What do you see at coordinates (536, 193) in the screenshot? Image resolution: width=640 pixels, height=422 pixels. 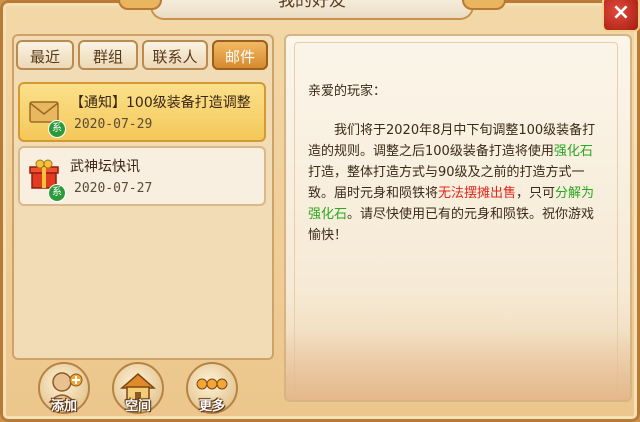 I see `mail-text: ，只可` at bounding box center [536, 193].